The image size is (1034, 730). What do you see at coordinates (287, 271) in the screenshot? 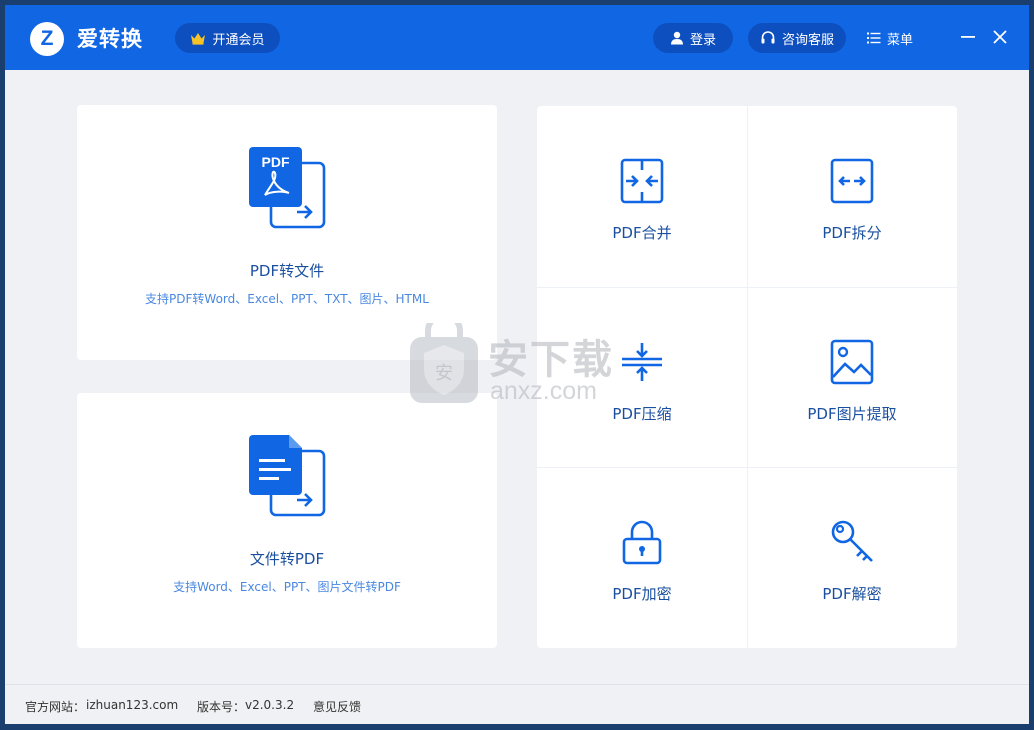
I see `pdf-to-file-title: PDF转文件` at bounding box center [287, 271].